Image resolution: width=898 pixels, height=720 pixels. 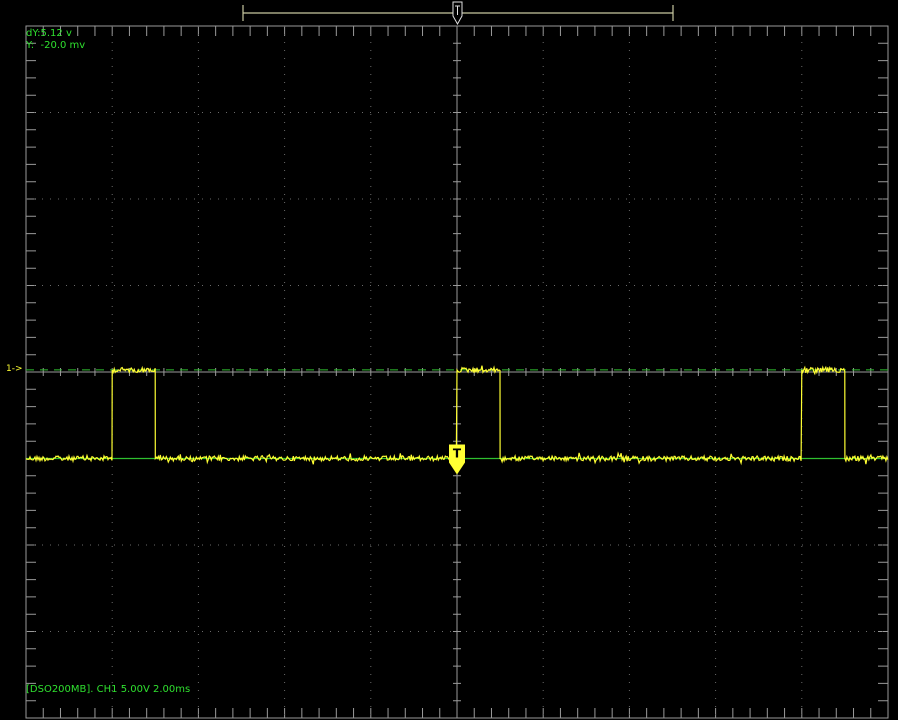 I want to click on status-readout: [DSO200MB]. CH1 5.00V 2.00ms, so click(x=108, y=689).